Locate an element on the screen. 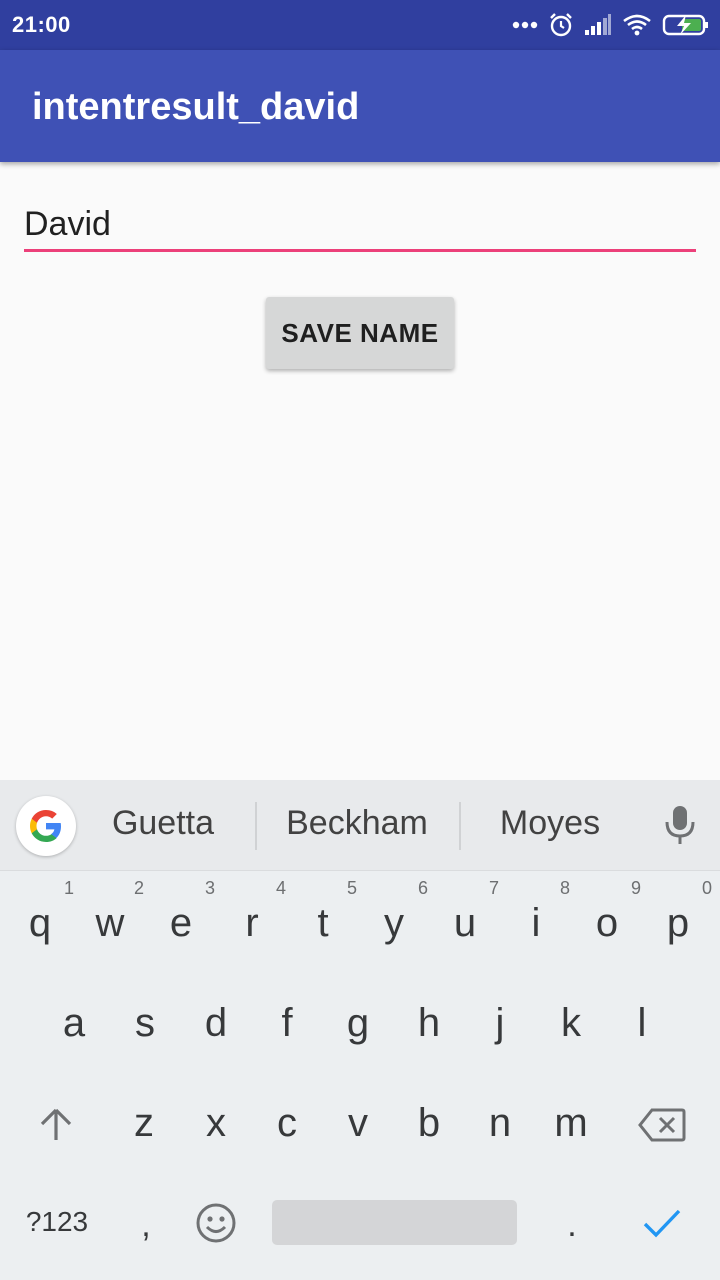  key-number-hint: 8 is located at coordinates (564, 888).